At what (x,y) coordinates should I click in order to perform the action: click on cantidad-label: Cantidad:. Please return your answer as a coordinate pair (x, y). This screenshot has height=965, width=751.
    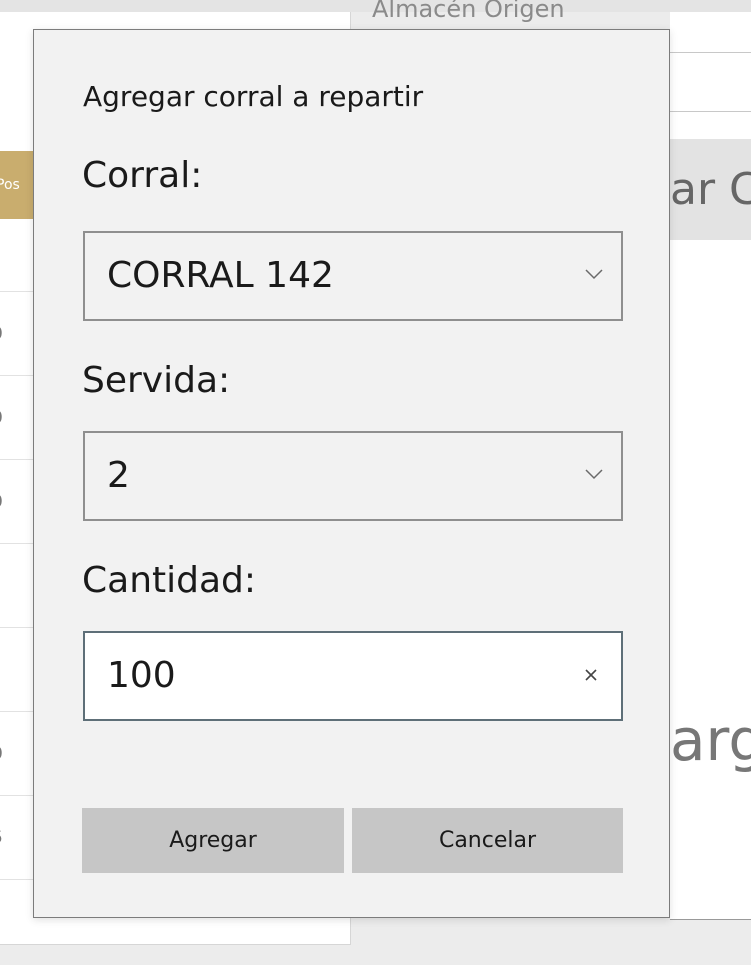
    Looking at the image, I should click on (169, 580).